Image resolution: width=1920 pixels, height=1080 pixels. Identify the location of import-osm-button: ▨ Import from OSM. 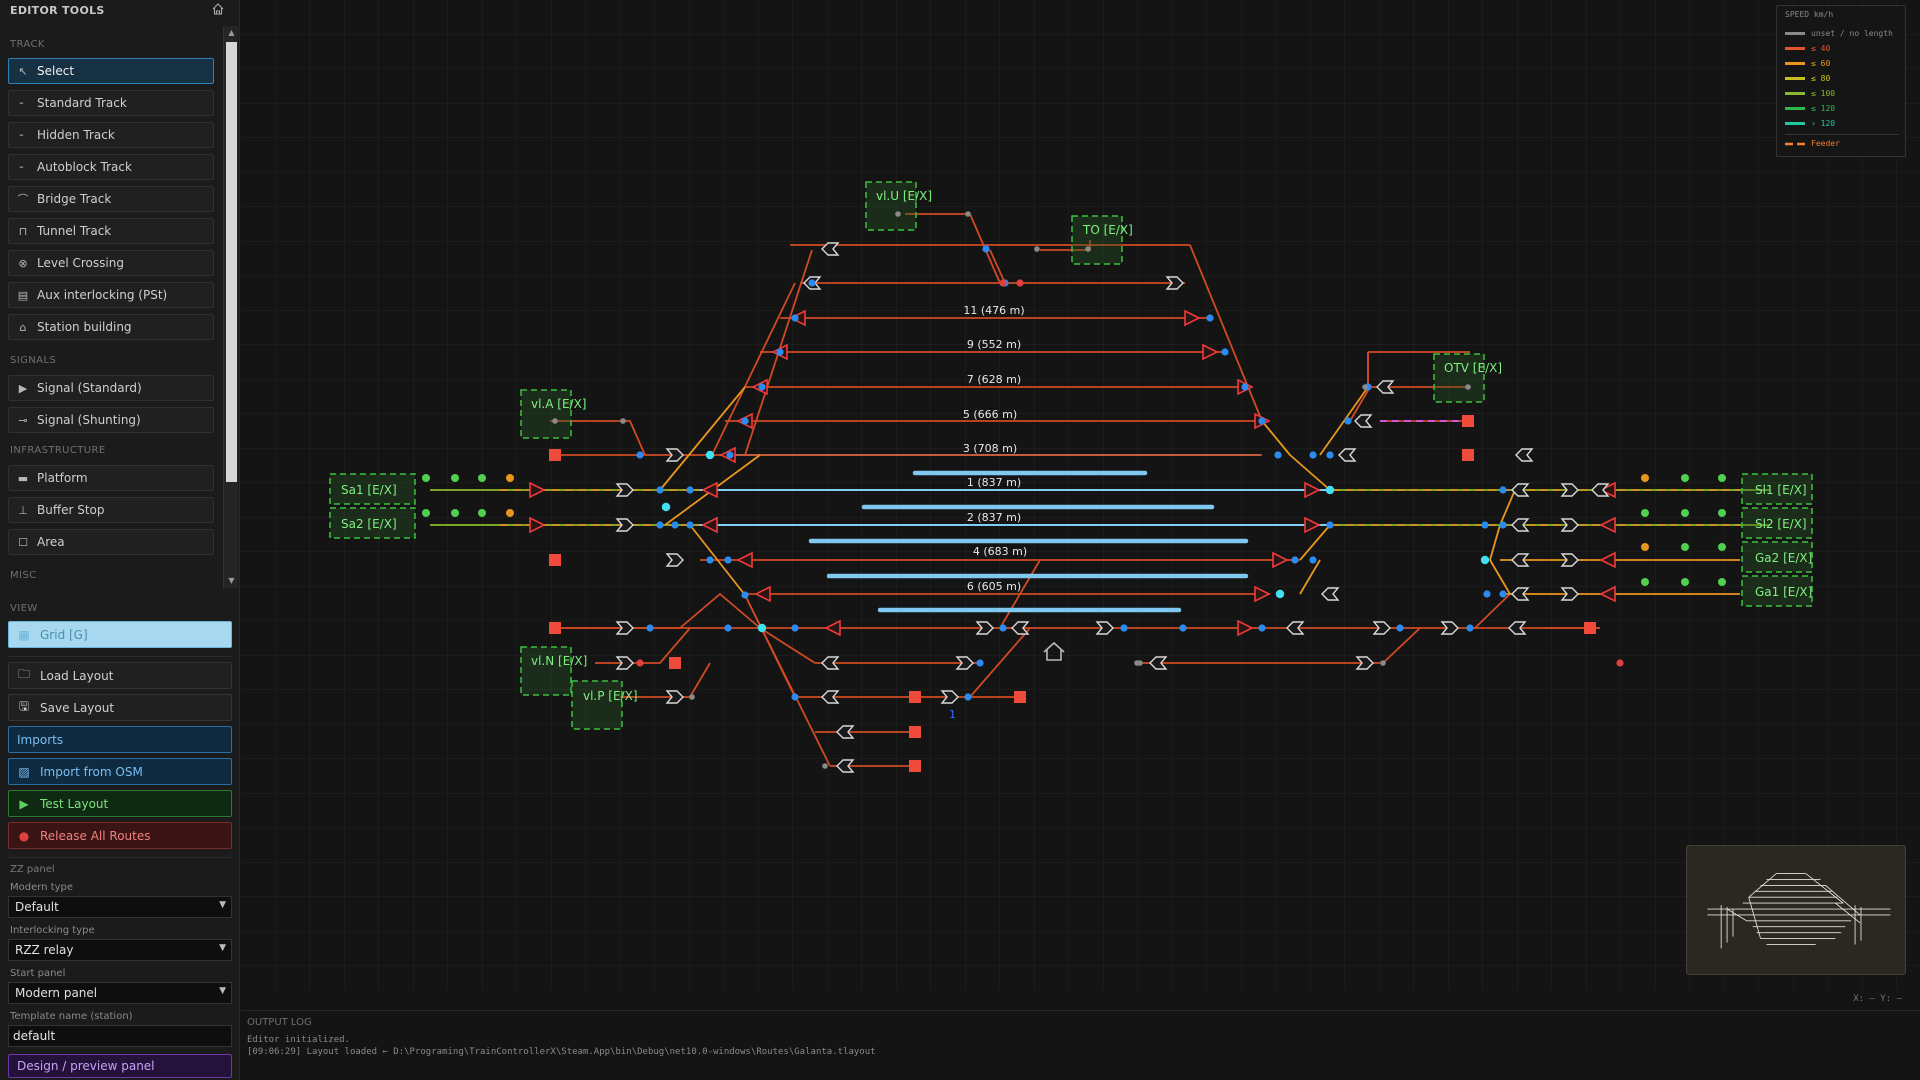
(120, 771).